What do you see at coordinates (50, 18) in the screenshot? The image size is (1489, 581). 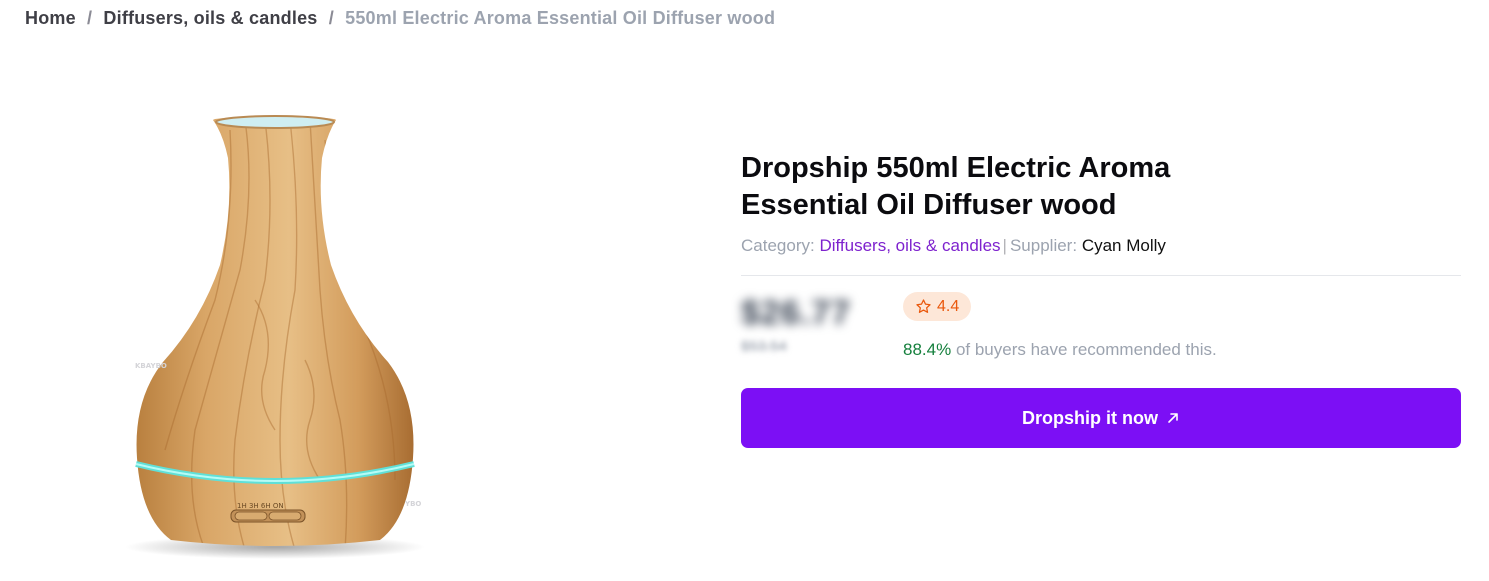 I see `breadcrumb-home-link: Home` at bounding box center [50, 18].